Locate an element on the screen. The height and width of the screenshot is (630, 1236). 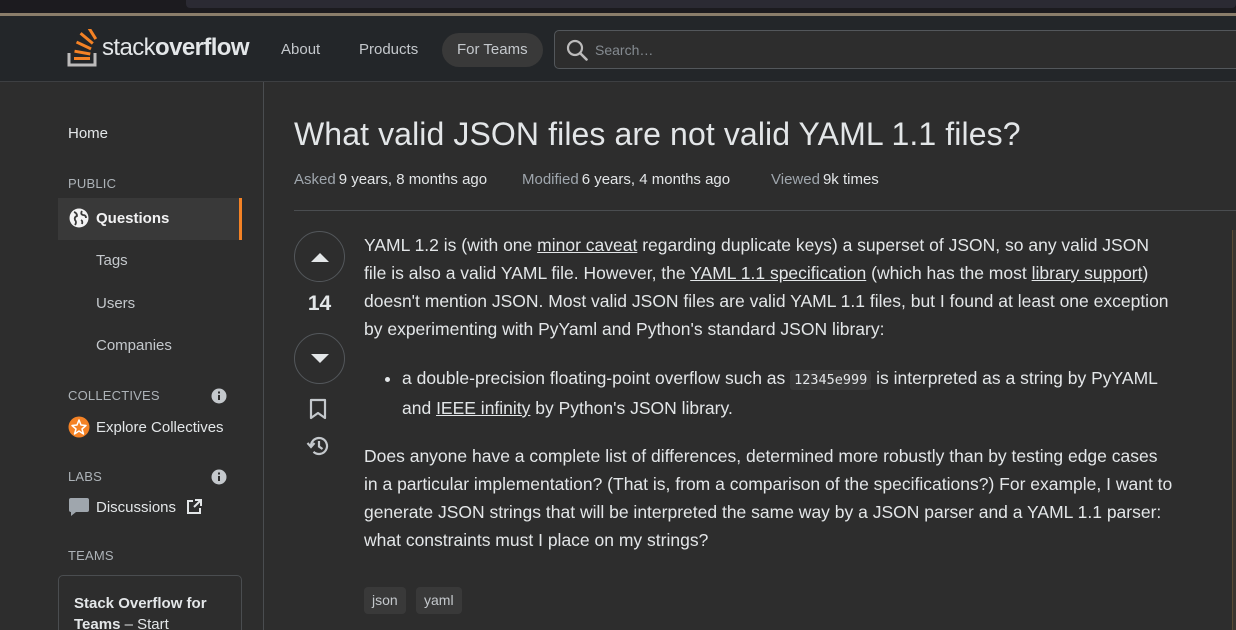
bookmark-icon is located at coordinates (318, 409).